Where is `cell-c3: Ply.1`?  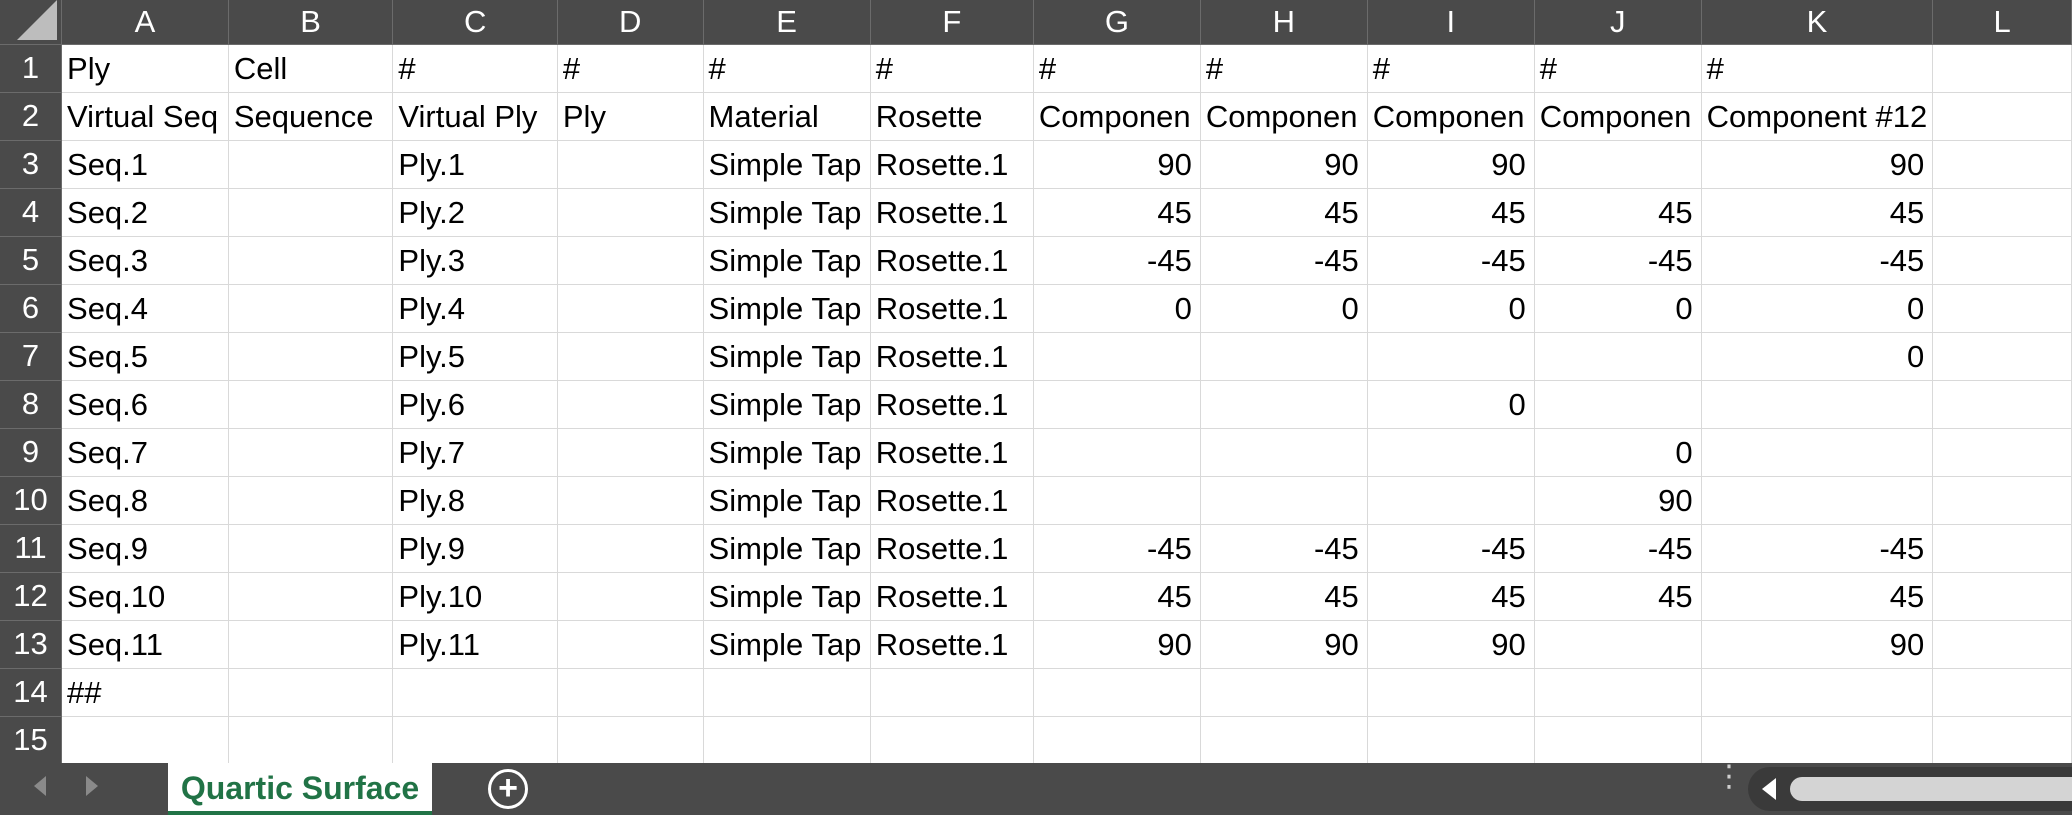
cell-c3: Ply.1 is located at coordinates (475, 164).